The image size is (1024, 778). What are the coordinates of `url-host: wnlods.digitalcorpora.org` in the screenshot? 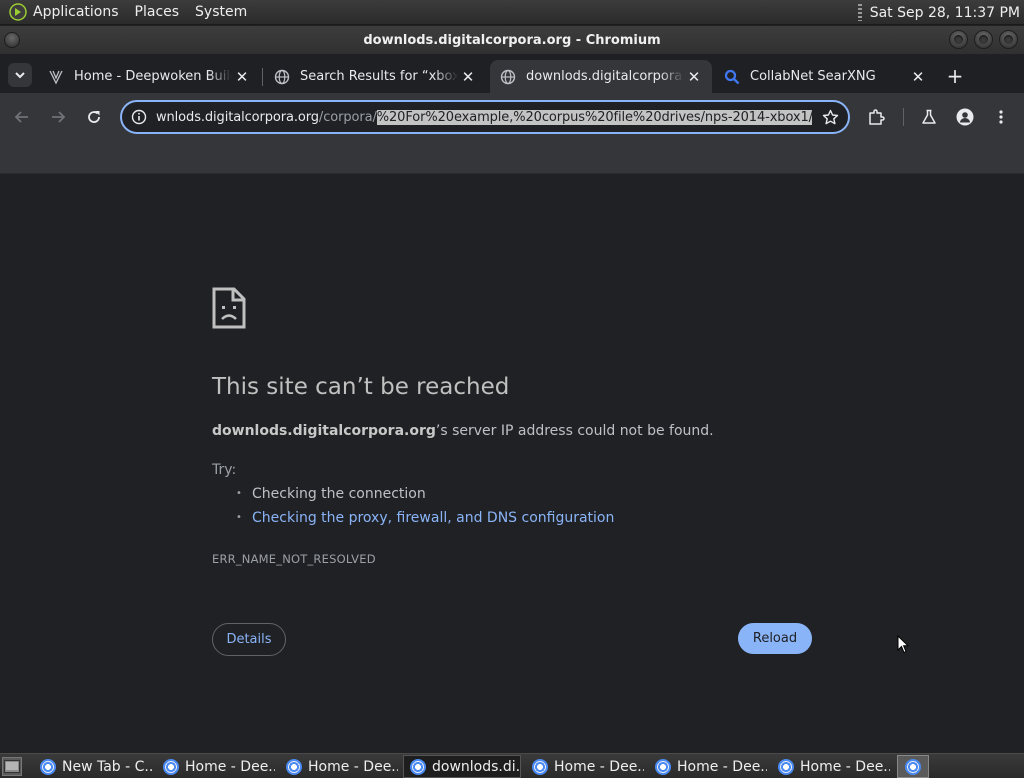 It's located at (237, 117).